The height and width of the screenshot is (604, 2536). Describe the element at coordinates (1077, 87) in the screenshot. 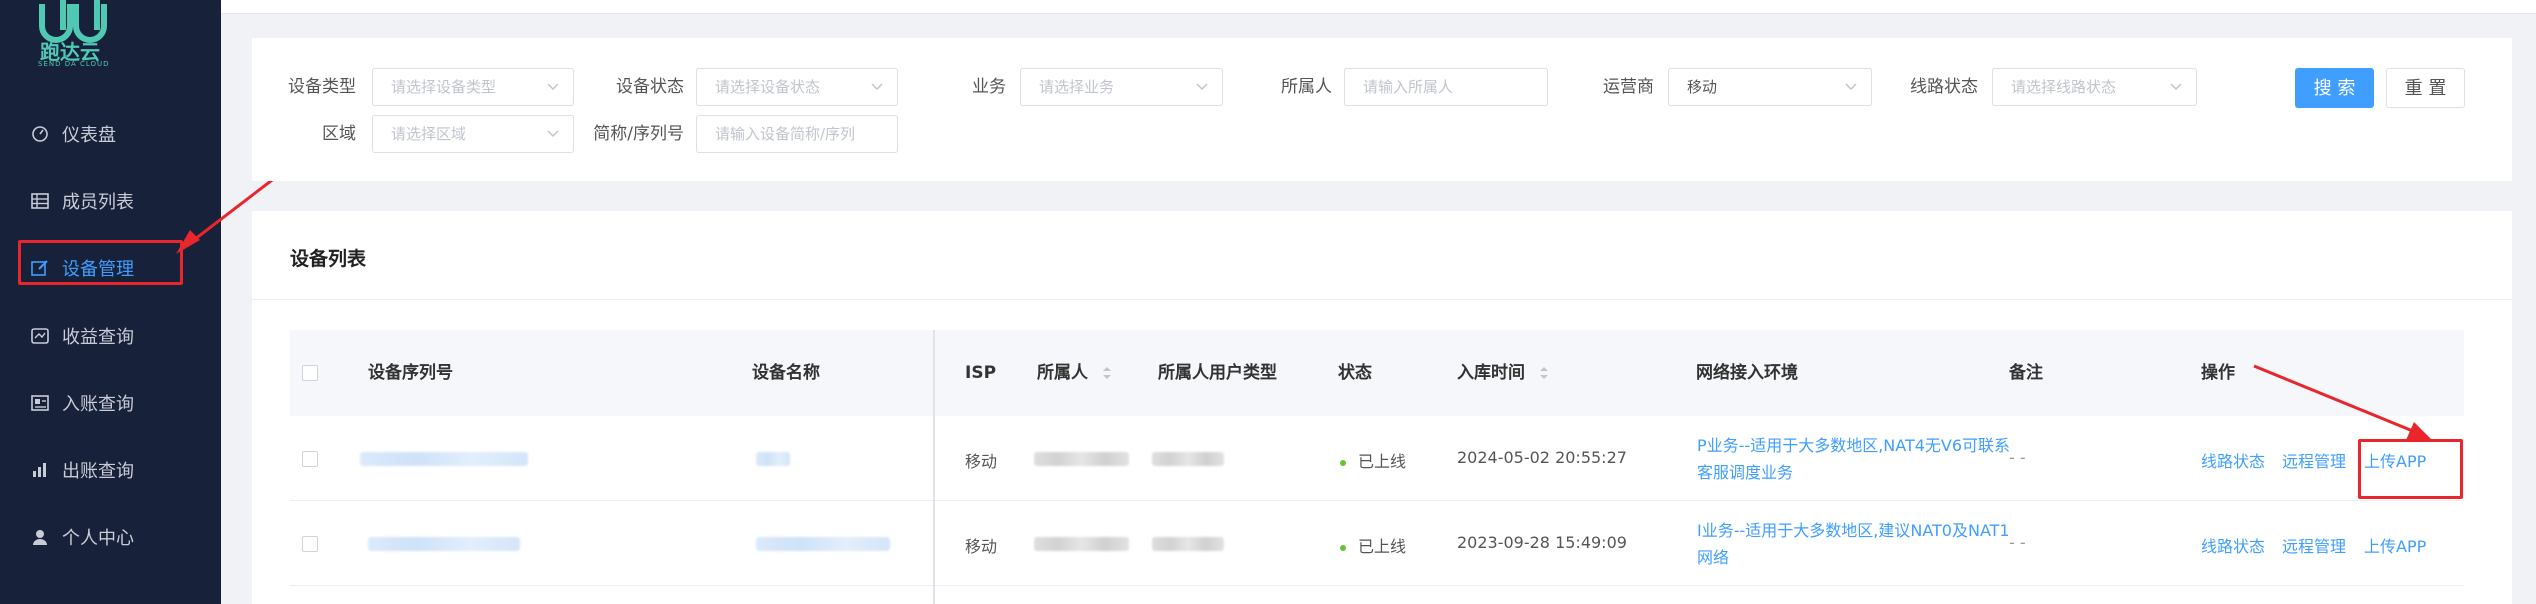

I see `business-placeholder: 请选择业务` at that location.